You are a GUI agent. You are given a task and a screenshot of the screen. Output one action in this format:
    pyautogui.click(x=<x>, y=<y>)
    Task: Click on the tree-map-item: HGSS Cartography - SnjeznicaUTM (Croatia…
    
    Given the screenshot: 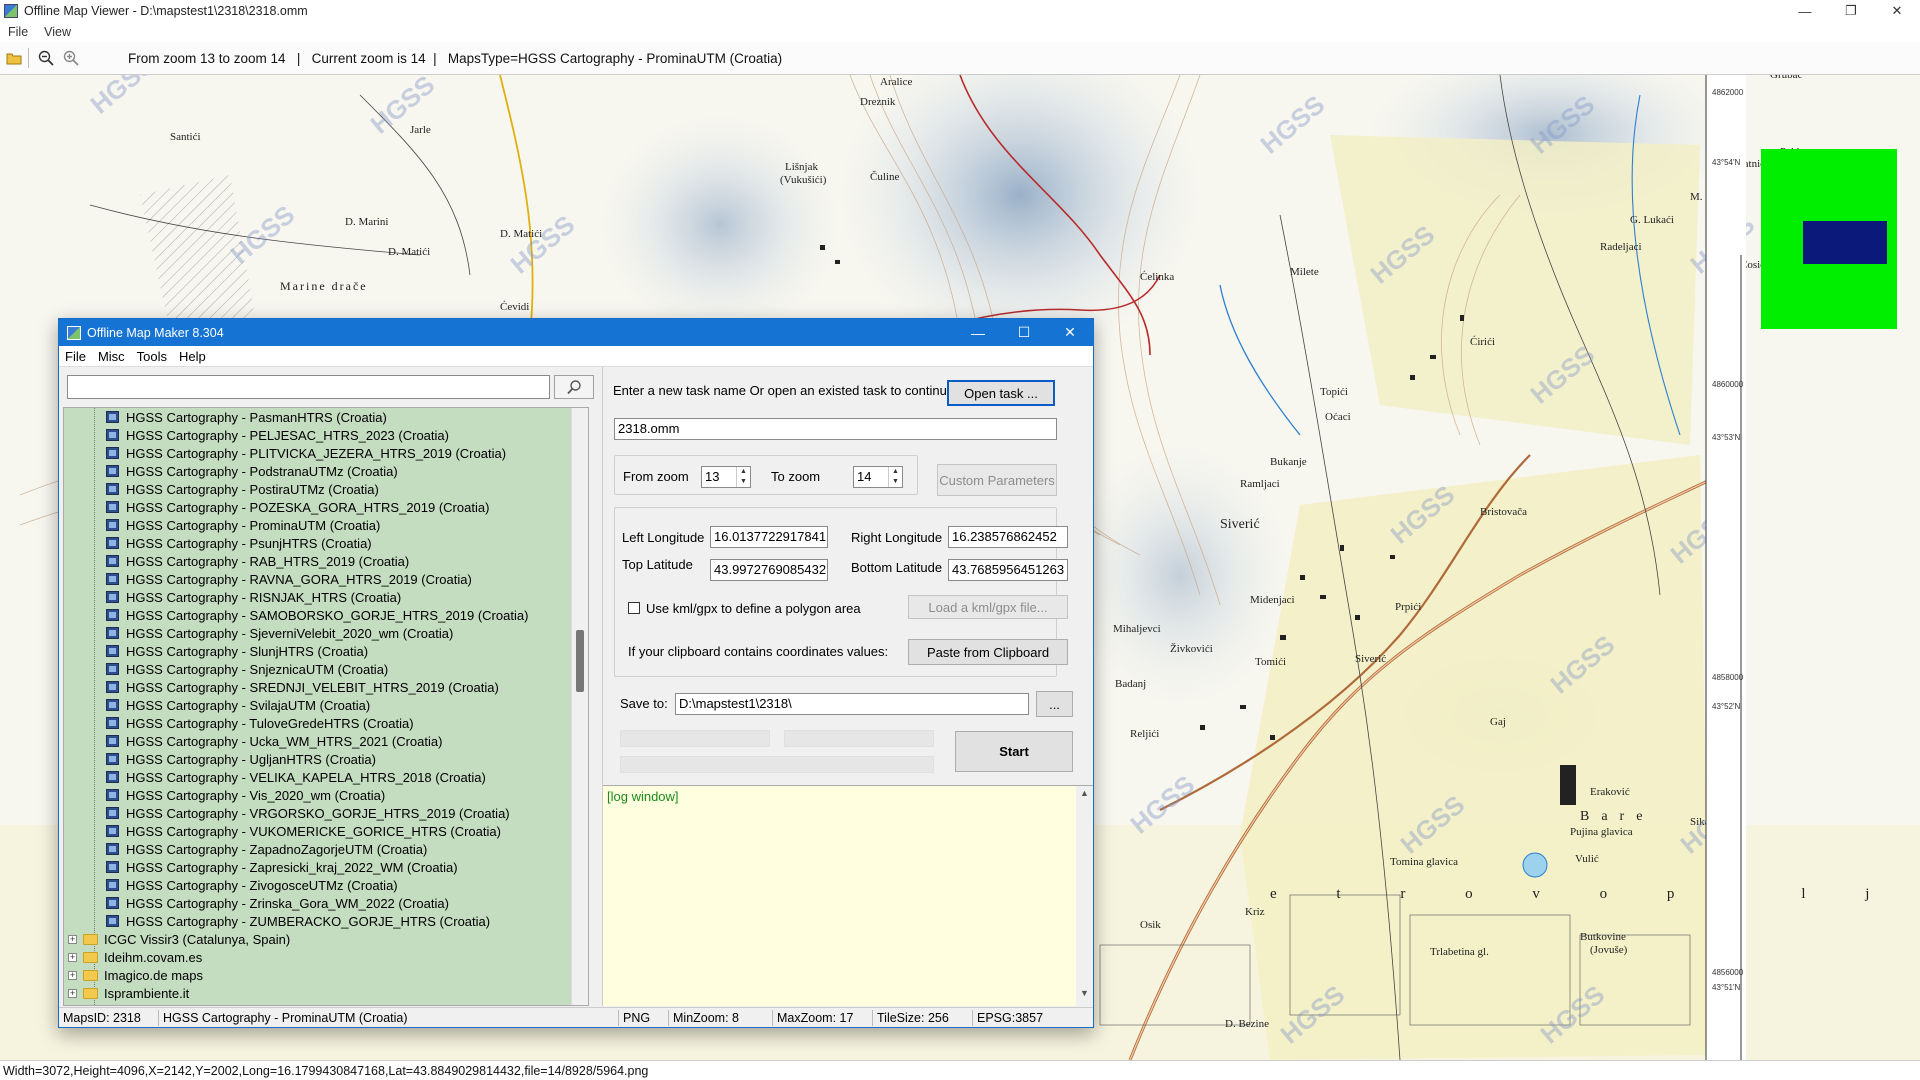 What is the action you would take?
    pyautogui.click(x=318, y=669)
    